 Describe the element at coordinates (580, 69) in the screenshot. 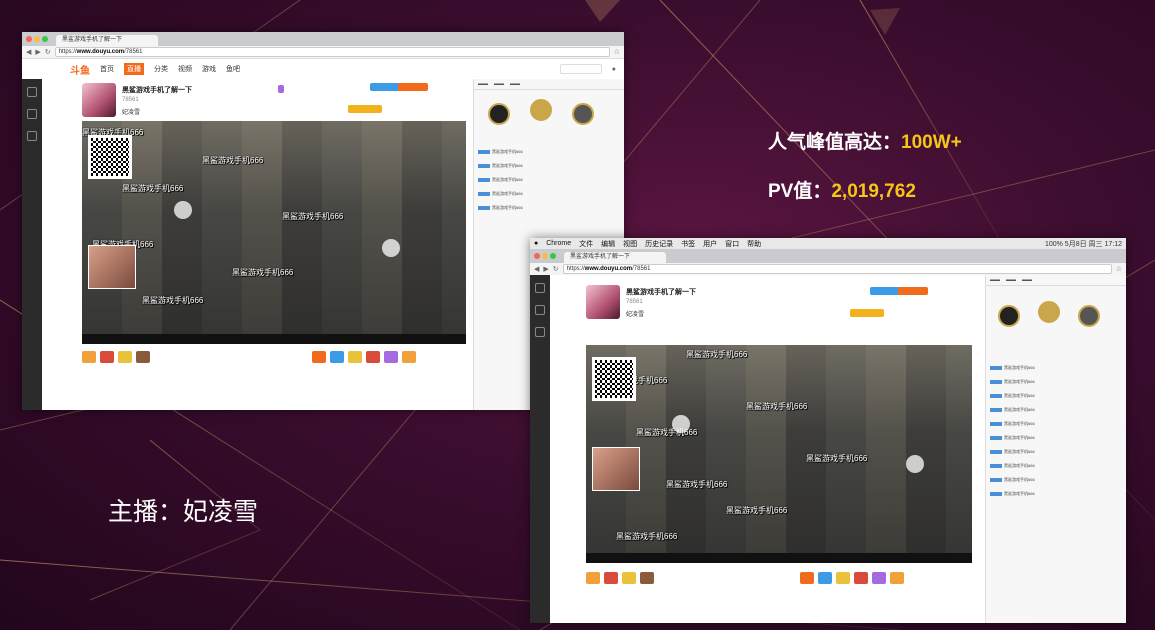

I see `search-input` at that location.